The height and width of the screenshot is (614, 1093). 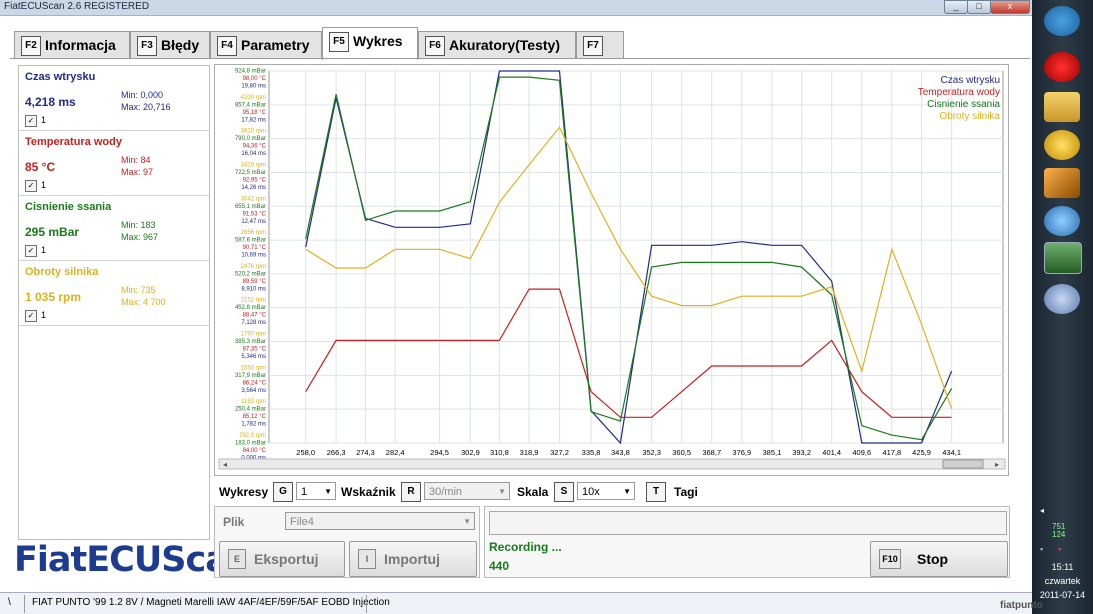 I want to click on sensor-value: 4,218 ms, so click(x=50, y=102).